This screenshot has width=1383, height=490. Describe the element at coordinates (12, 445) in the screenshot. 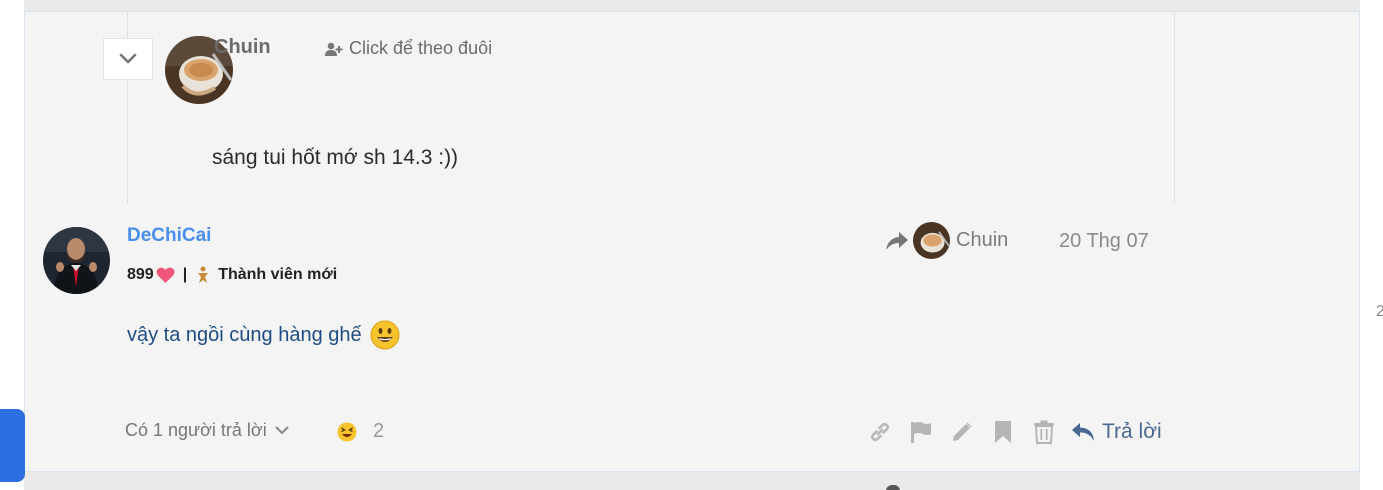

I see `side-panel-tab` at that location.